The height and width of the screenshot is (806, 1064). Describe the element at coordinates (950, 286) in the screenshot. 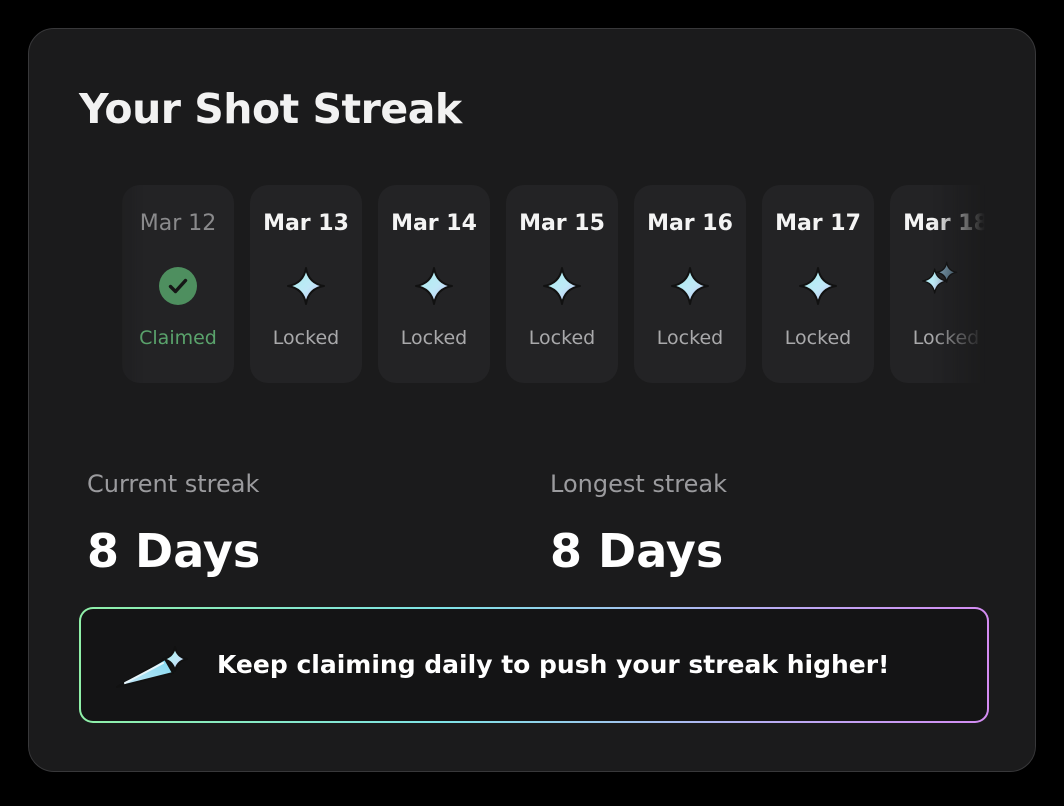

I see `double-sparkle-icon` at that location.